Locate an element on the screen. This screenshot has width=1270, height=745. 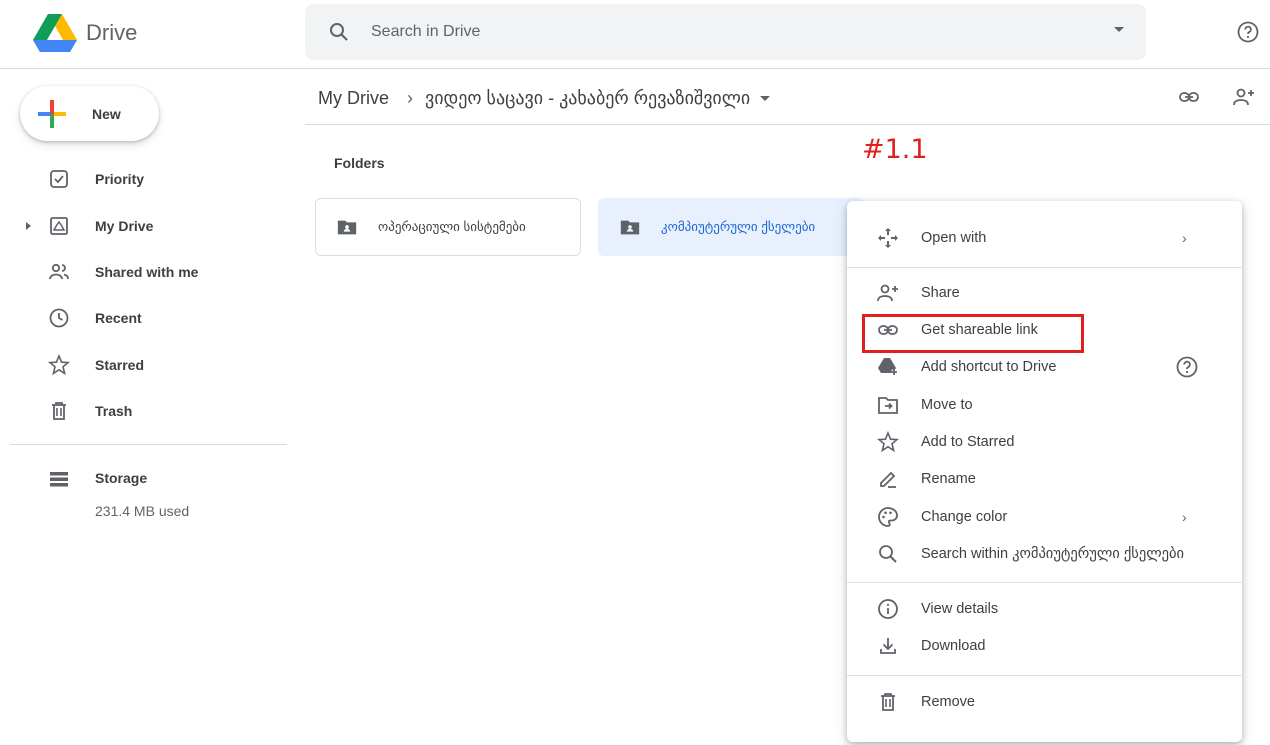
menu-item-label: Remove is located at coordinates (948, 701).